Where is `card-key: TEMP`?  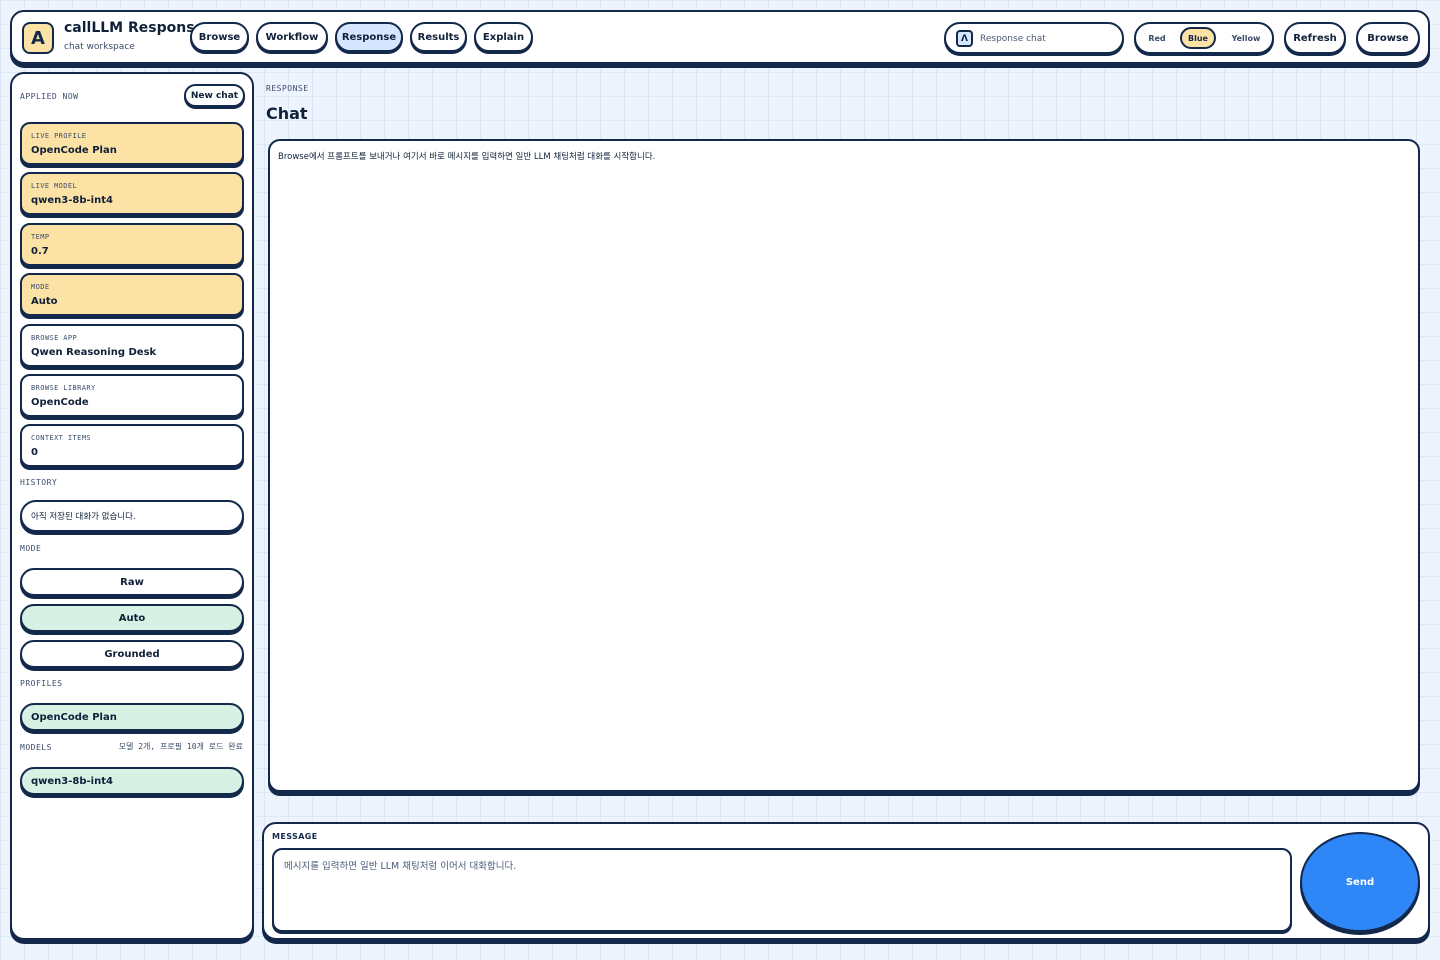 card-key: TEMP is located at coordinates (40, 237).